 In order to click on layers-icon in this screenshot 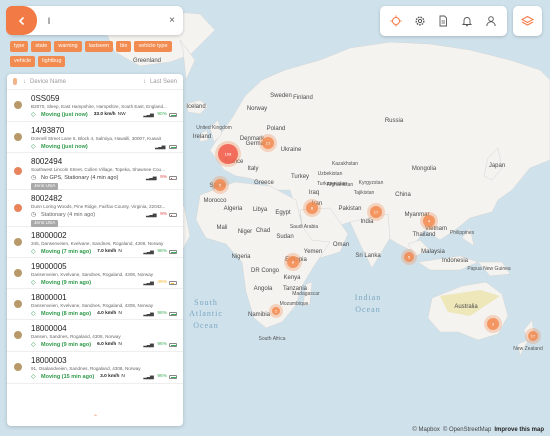, I will do `click(527, 20)`.